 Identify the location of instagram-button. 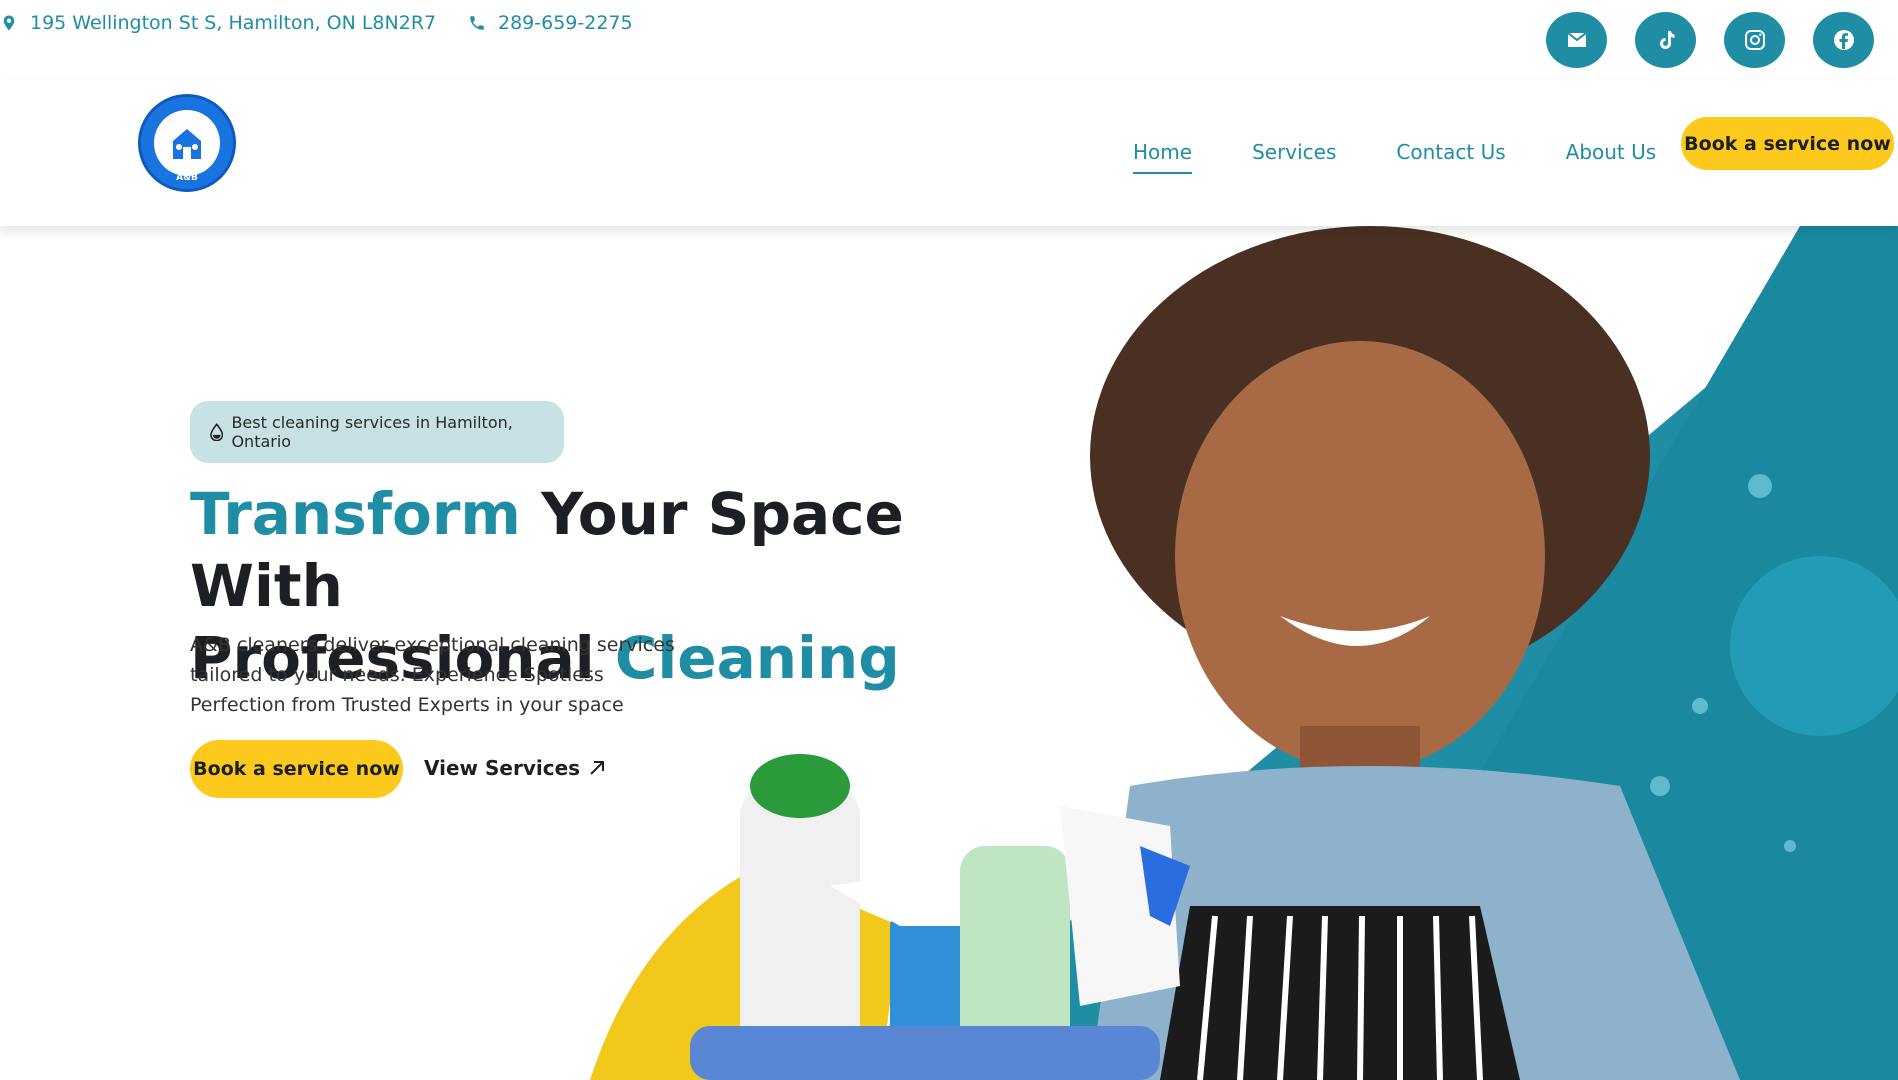
(1754, 40).